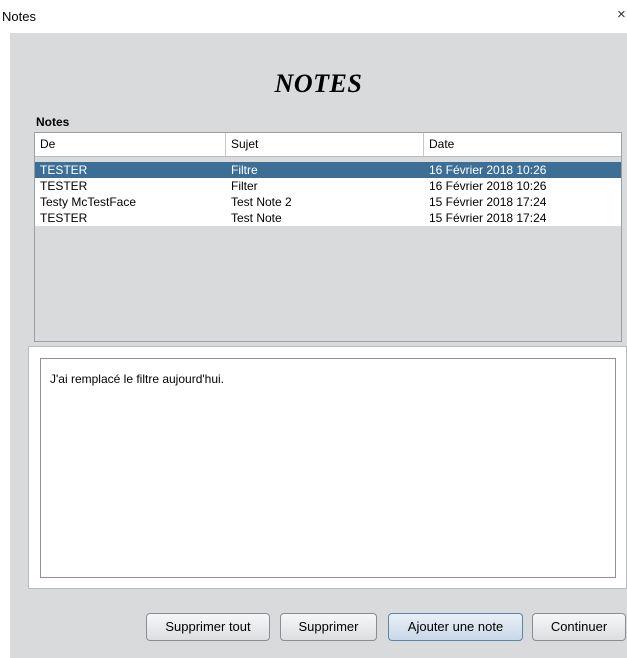 The image size is (627, 658). Describe the element at coordinates (137, 379) in the screenshot. I see `note-body-text: J'ai remplacé le filtre aujourd'hui.` at that location.